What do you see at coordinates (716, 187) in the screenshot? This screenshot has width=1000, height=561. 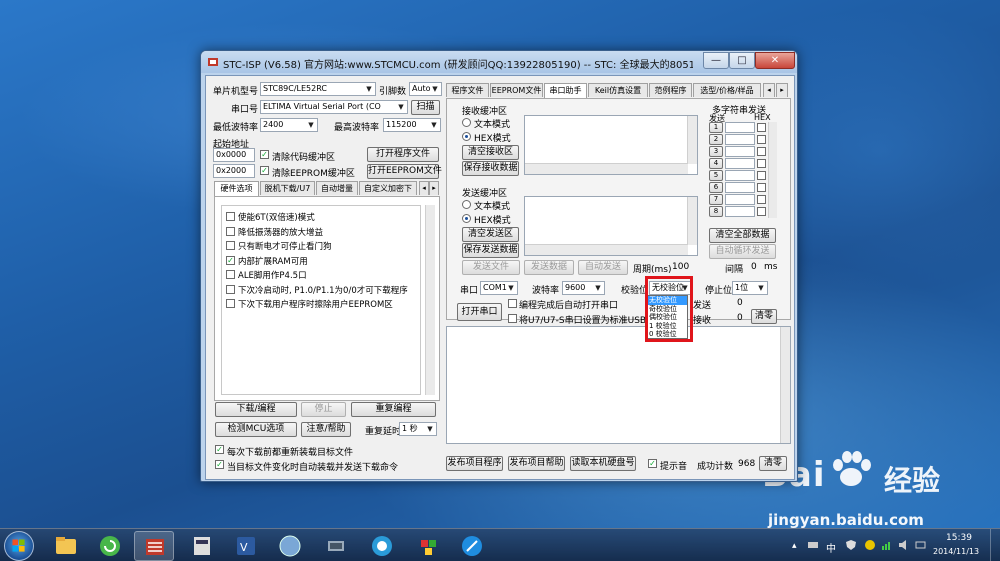 I see `multi-send-button: 6` at bounding box center [716, 187].